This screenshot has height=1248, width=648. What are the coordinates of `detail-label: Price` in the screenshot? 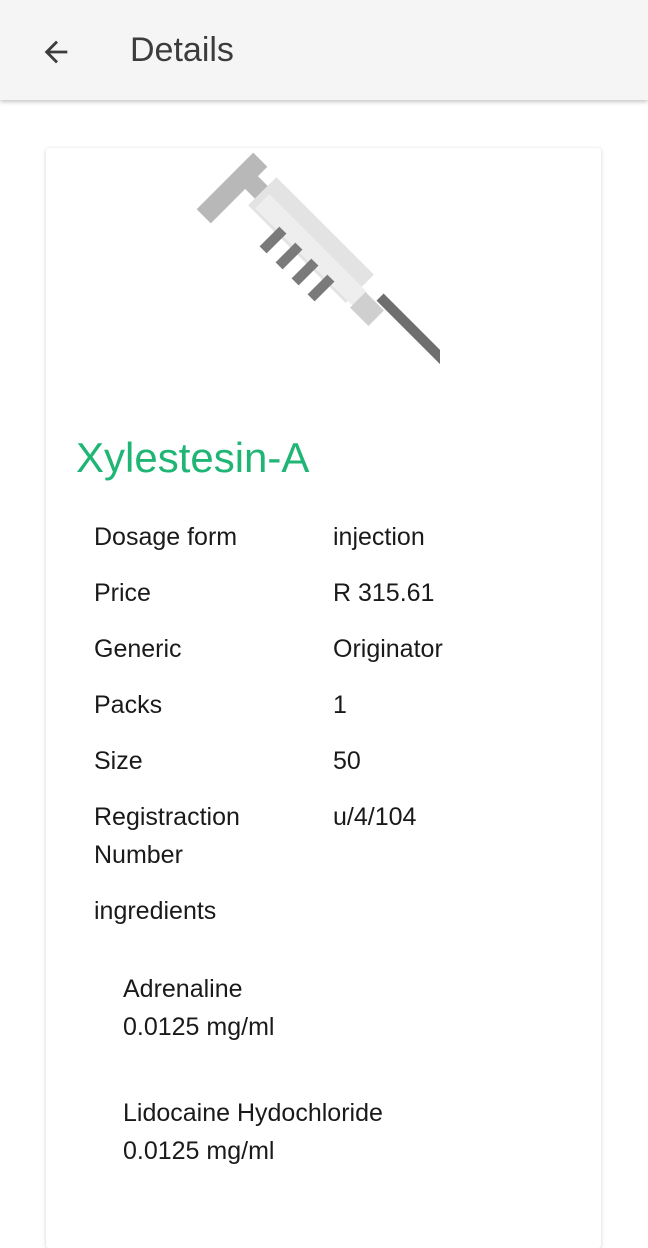 It's located at (122, 593).